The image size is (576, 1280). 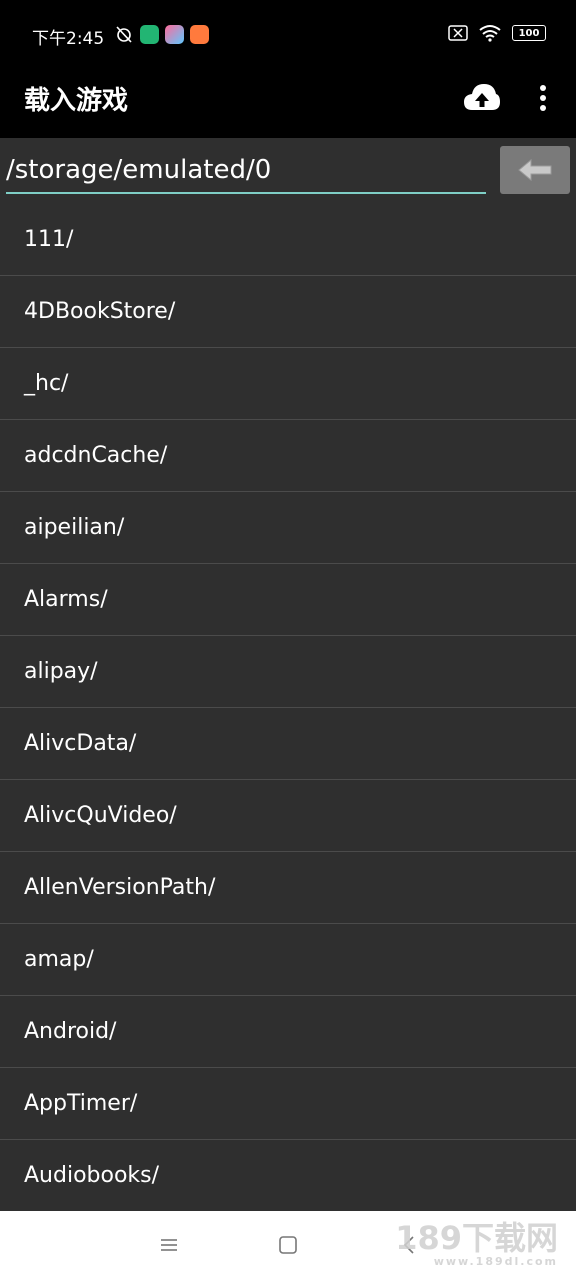 What do you see at coordinates (288, 960) in the screenshot?
I see `list-item: amap/` at bounding box center [288, 960].